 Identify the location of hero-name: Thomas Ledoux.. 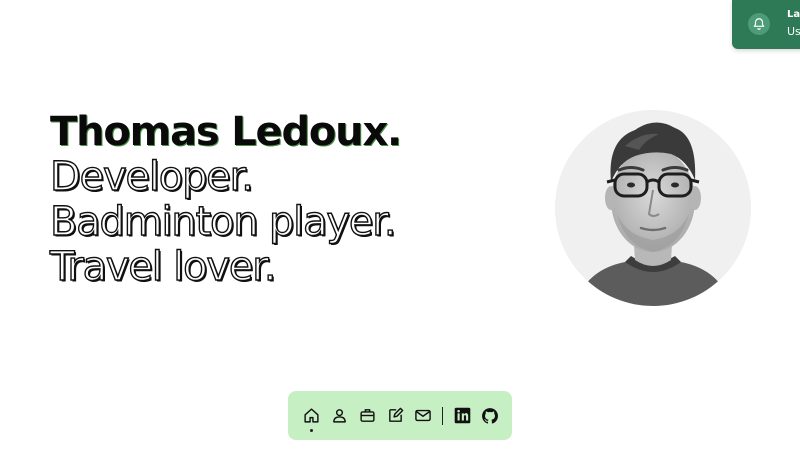
(226, 132).